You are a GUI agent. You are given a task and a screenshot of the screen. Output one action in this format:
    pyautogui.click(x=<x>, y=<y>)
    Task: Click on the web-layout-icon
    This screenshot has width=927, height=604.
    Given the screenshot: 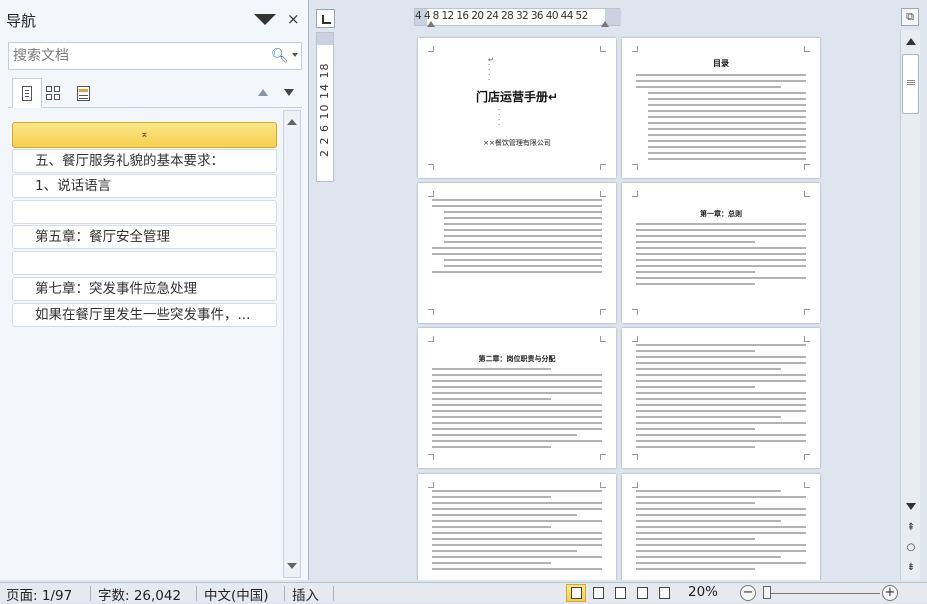 What is the action you would take?
    pyautogui.click(x=620, y=593)
    